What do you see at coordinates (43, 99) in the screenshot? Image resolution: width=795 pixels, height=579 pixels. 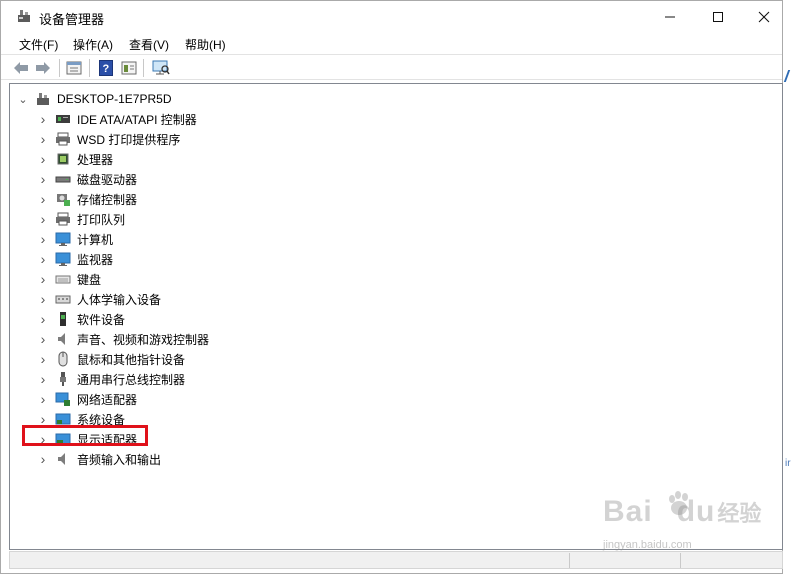 I see `computer-root-icon` at bounding box center [43, 99].